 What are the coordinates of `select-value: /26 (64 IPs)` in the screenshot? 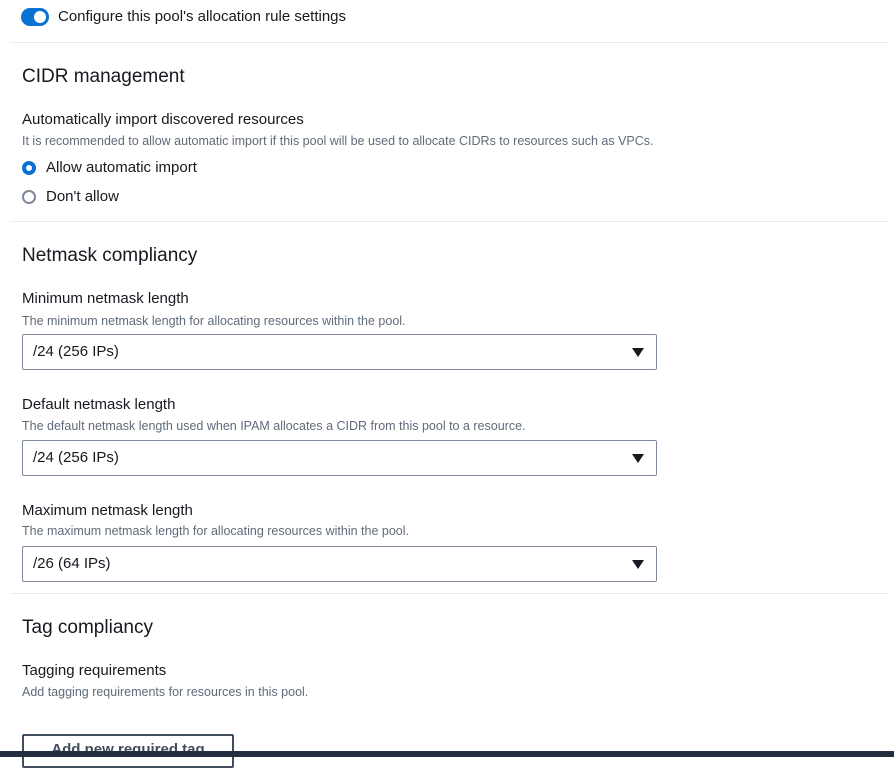 It's located at (72, 563).